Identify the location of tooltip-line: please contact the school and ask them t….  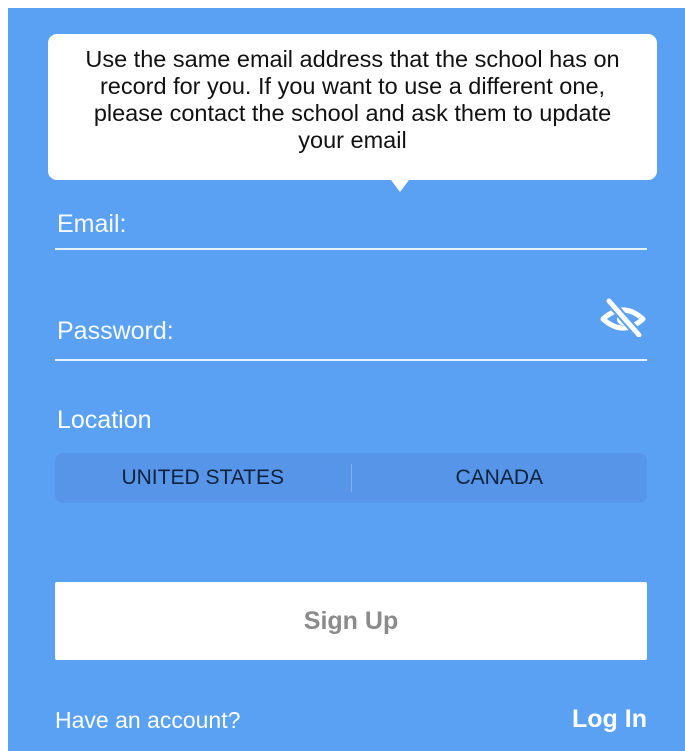
(352, 113).